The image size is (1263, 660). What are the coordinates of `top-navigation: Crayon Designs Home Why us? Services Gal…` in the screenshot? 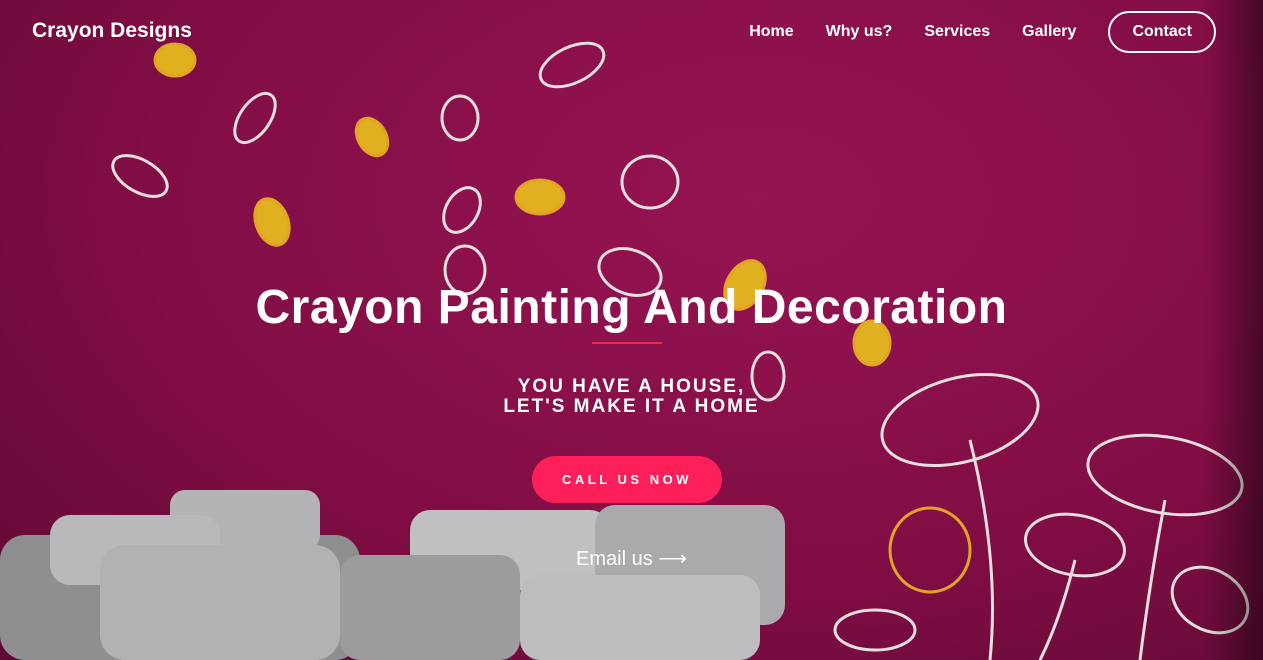 It's located at (631, 32).